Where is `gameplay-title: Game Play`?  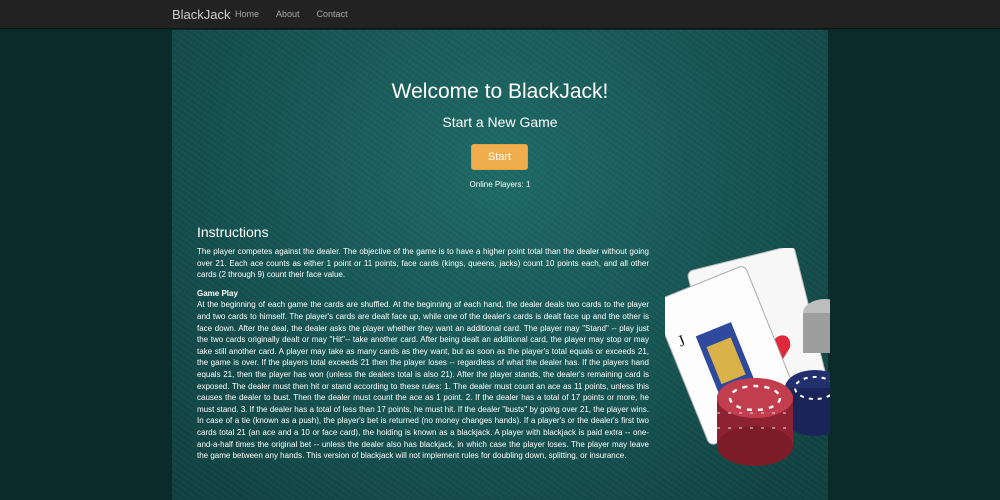
gameplay-title: Game Play is located at coordinates (217, 293).